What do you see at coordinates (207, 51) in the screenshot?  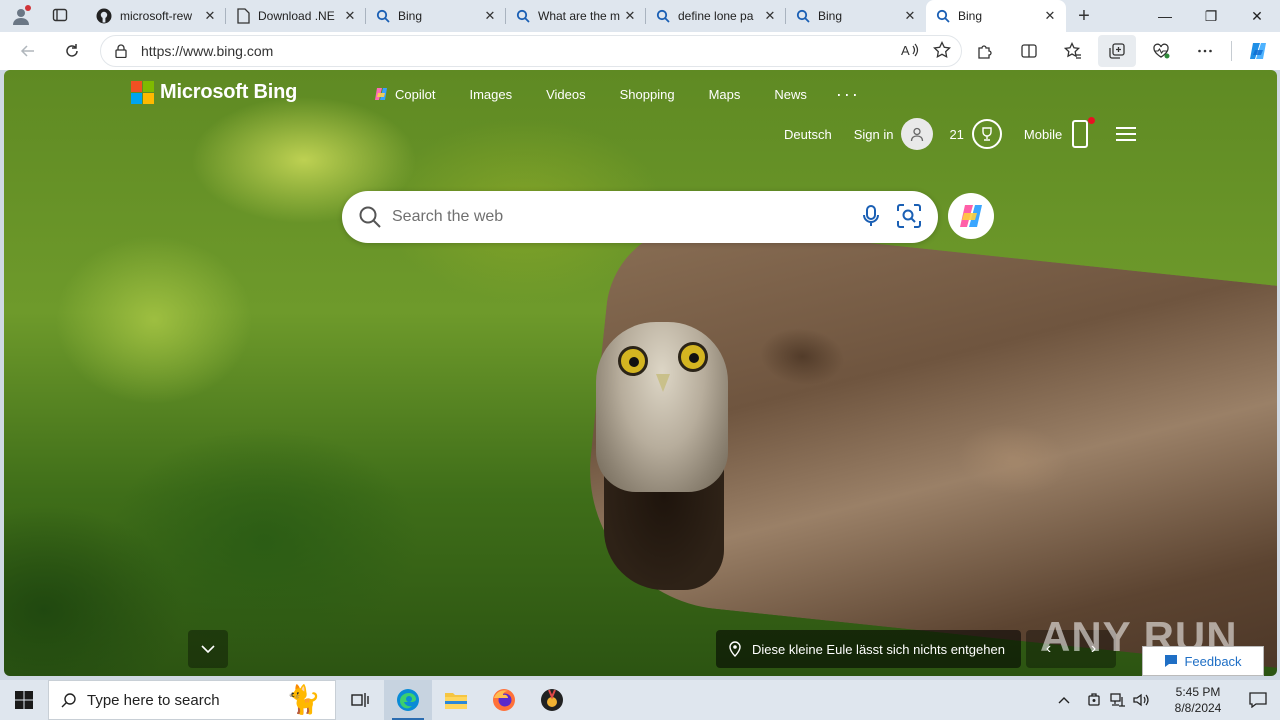 I see `url-text: https://www.bing.com` at bounding box center [207, 51].